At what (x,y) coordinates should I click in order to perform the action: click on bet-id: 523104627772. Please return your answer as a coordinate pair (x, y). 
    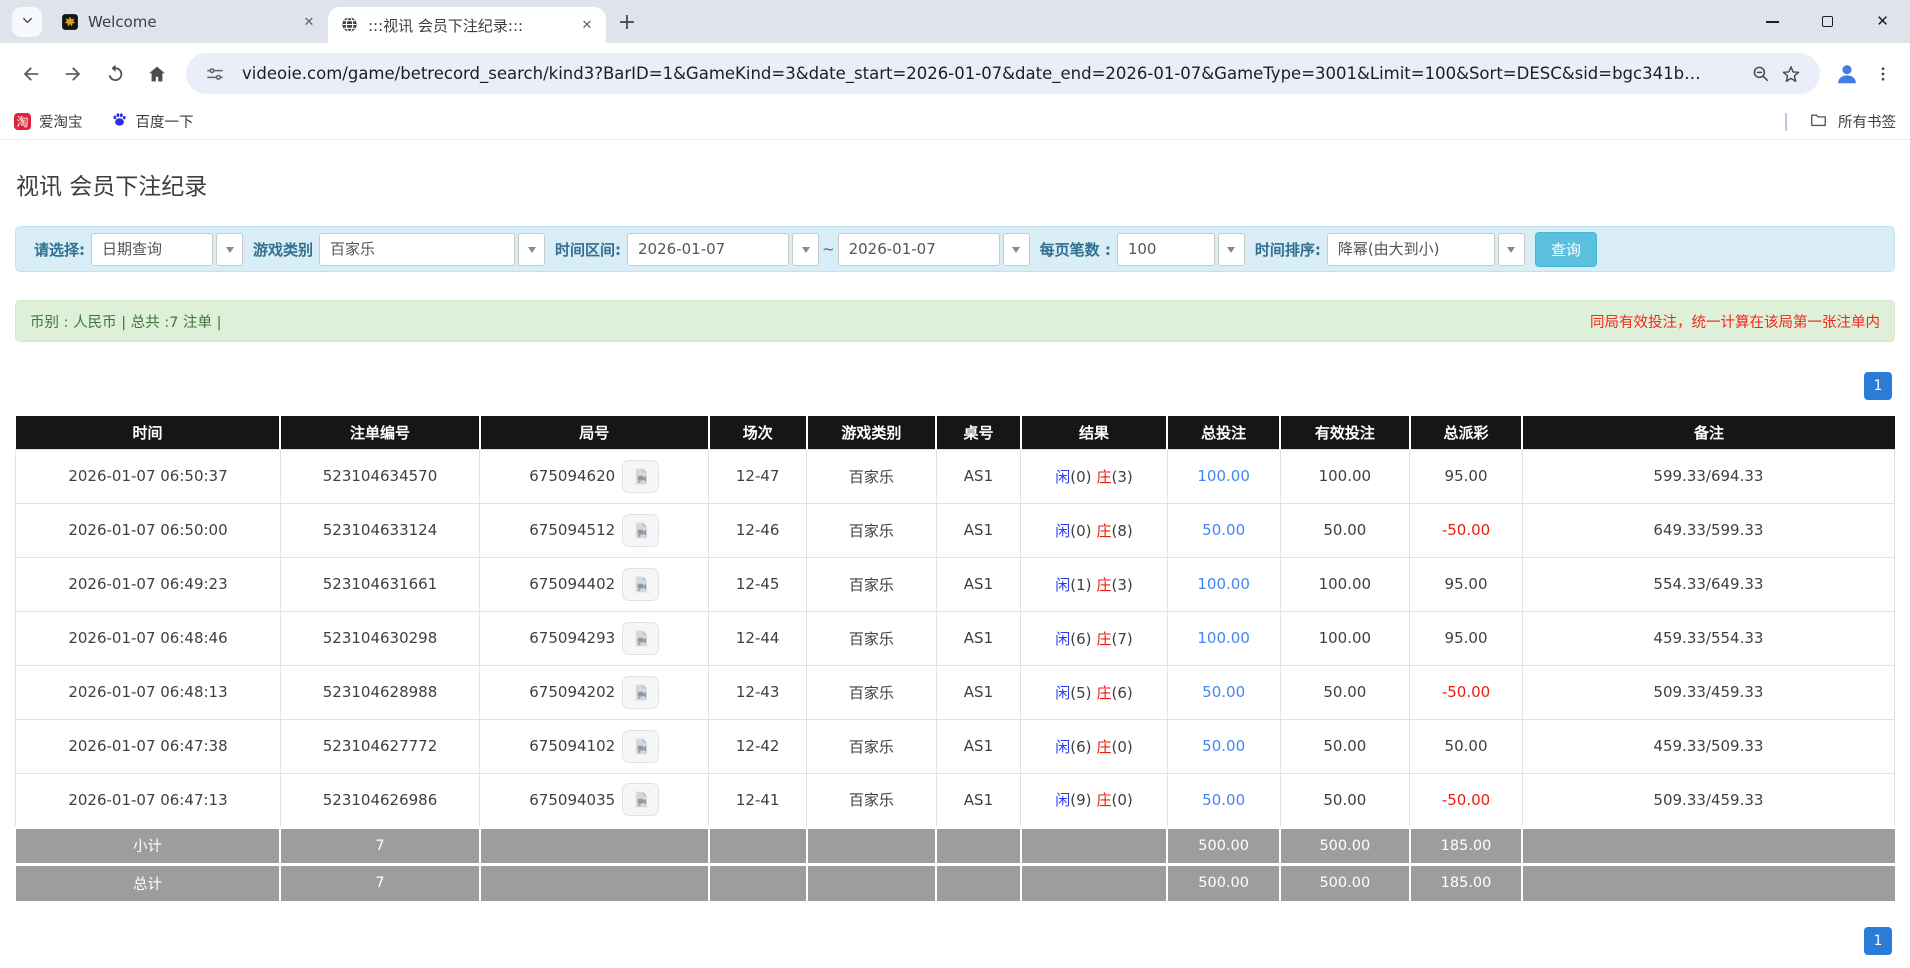
    Looking at the image, I should click on (380, 746).